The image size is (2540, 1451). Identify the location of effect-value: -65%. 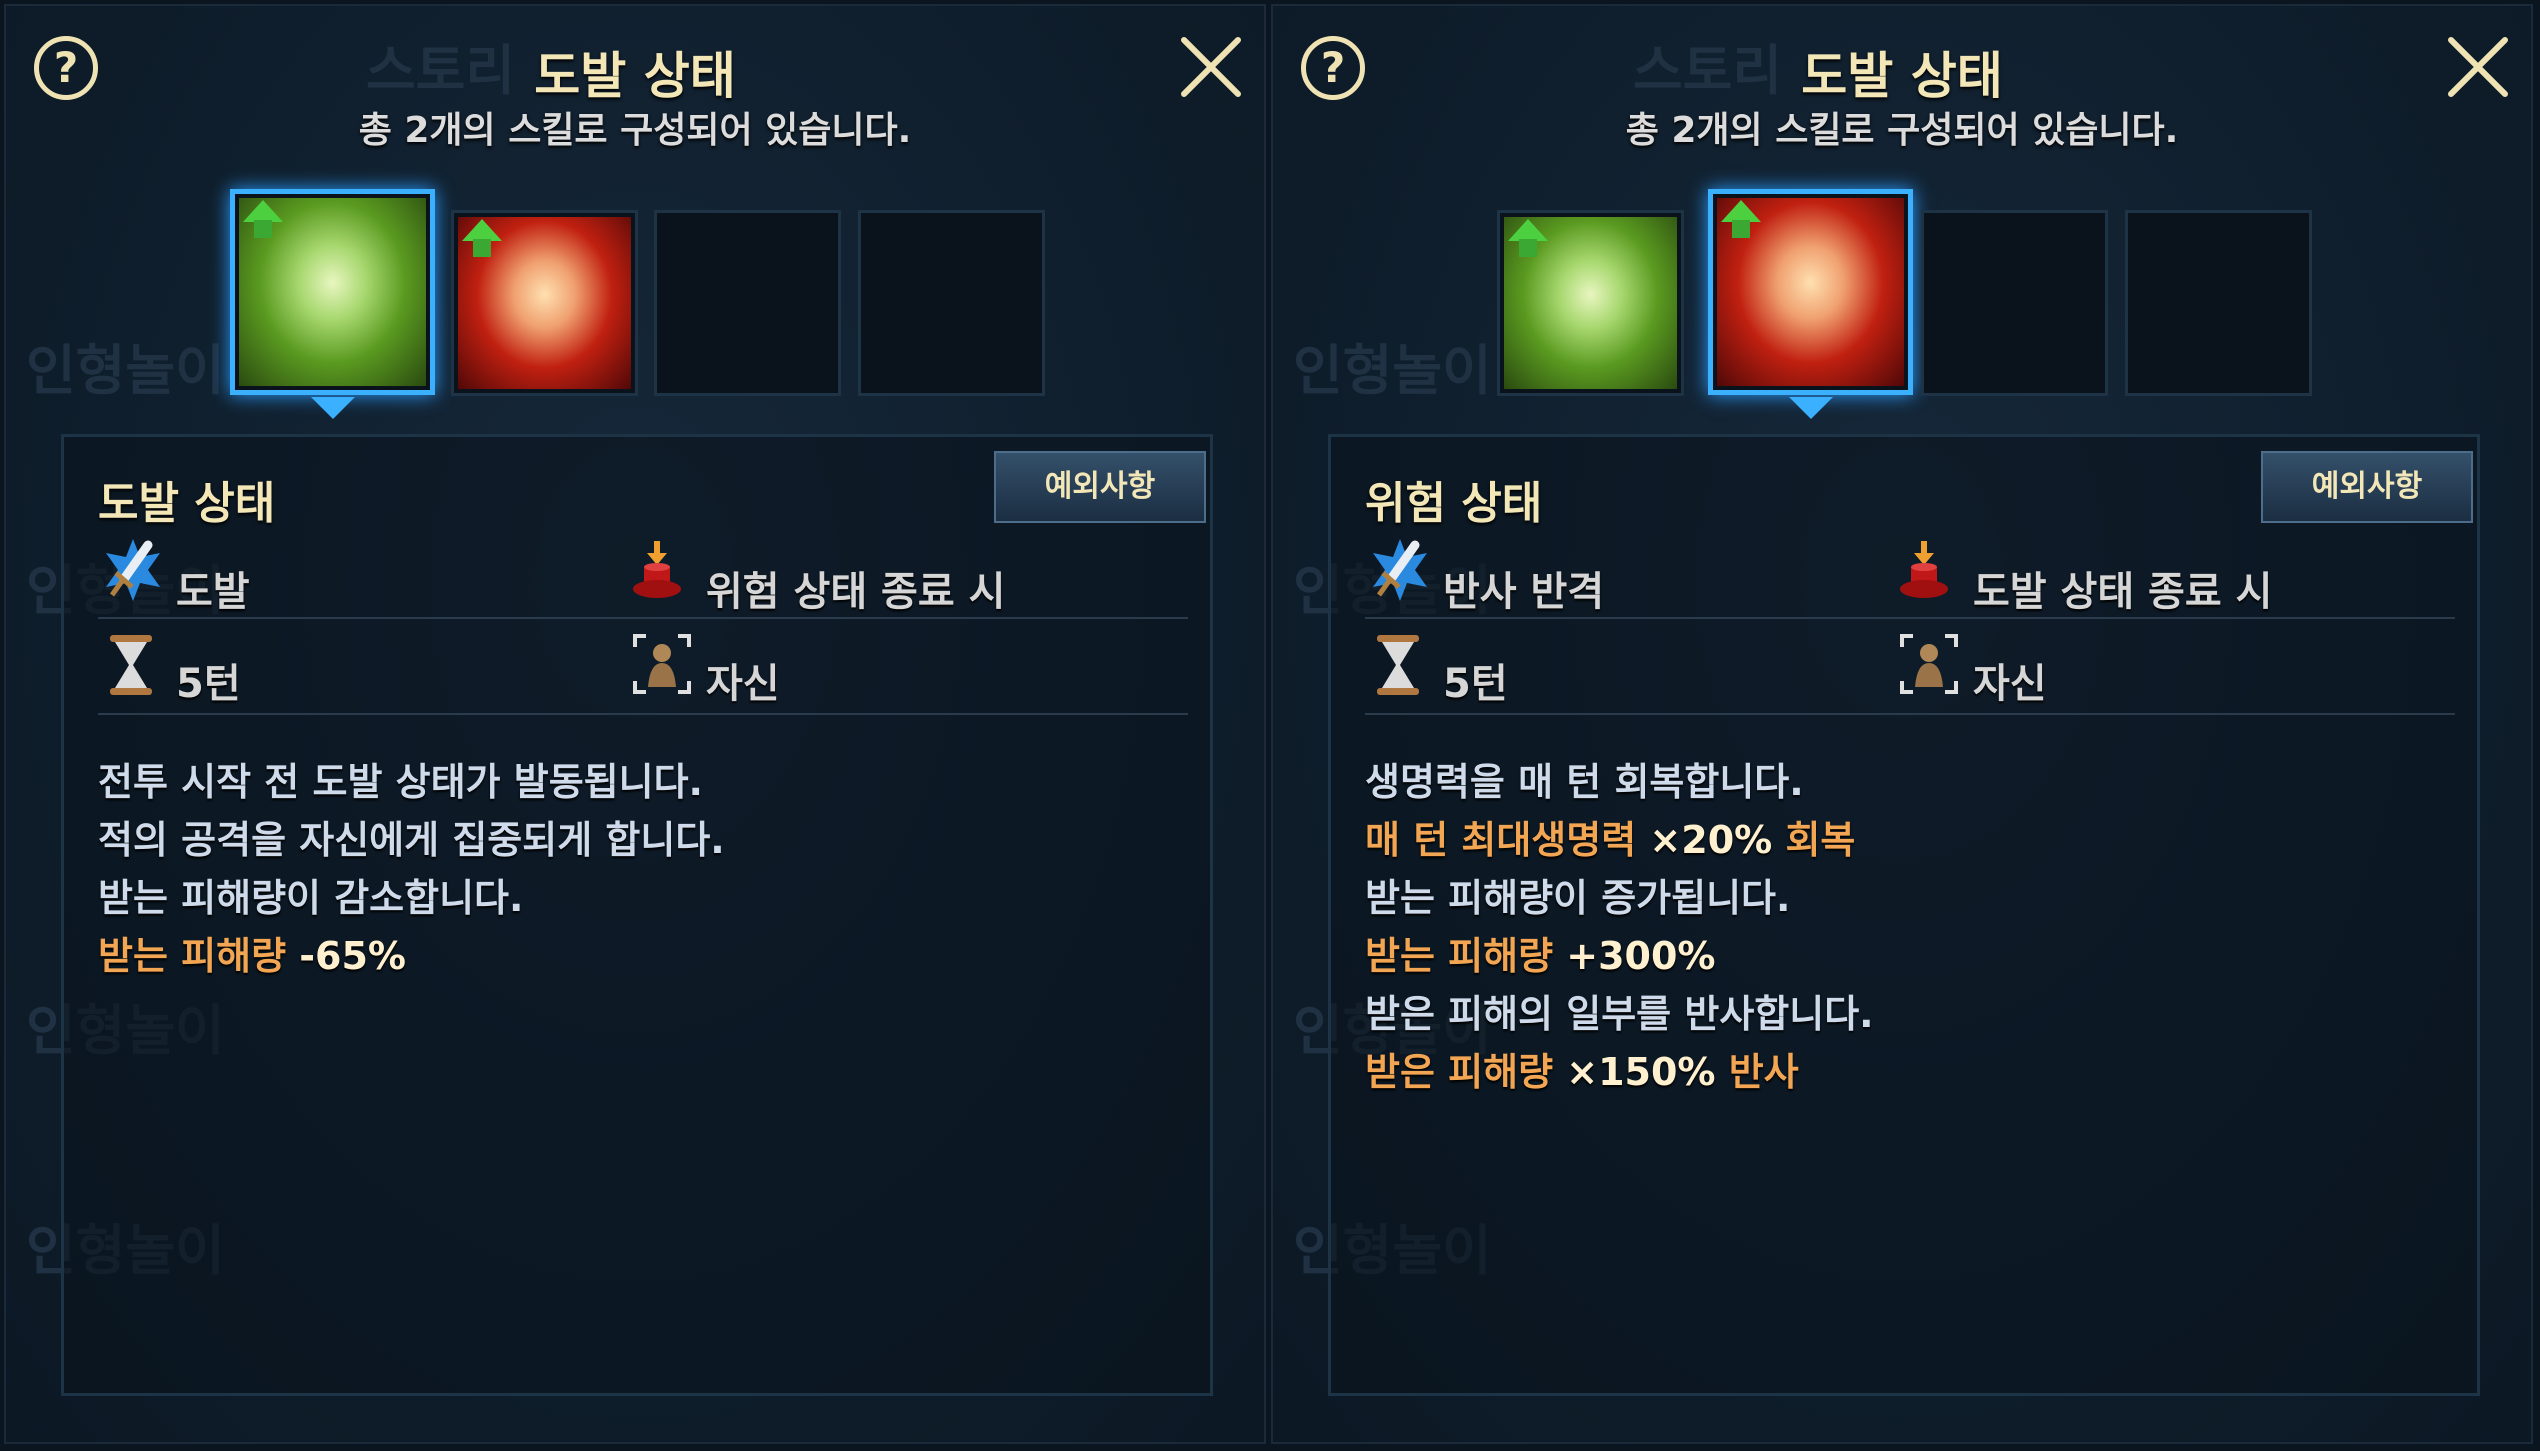
(352, 956).